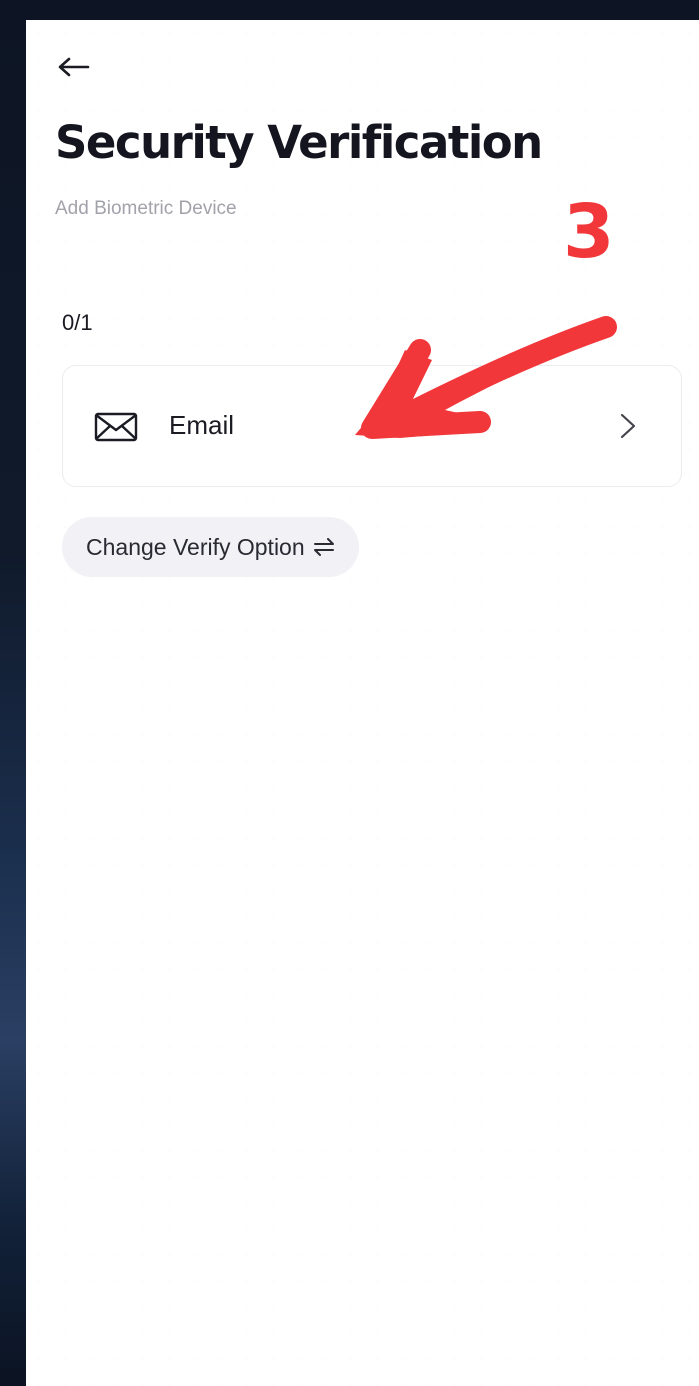 The width and height of the screenshot is (699, 1386). I want to click on email-option-button: Email, so click(372, 426).